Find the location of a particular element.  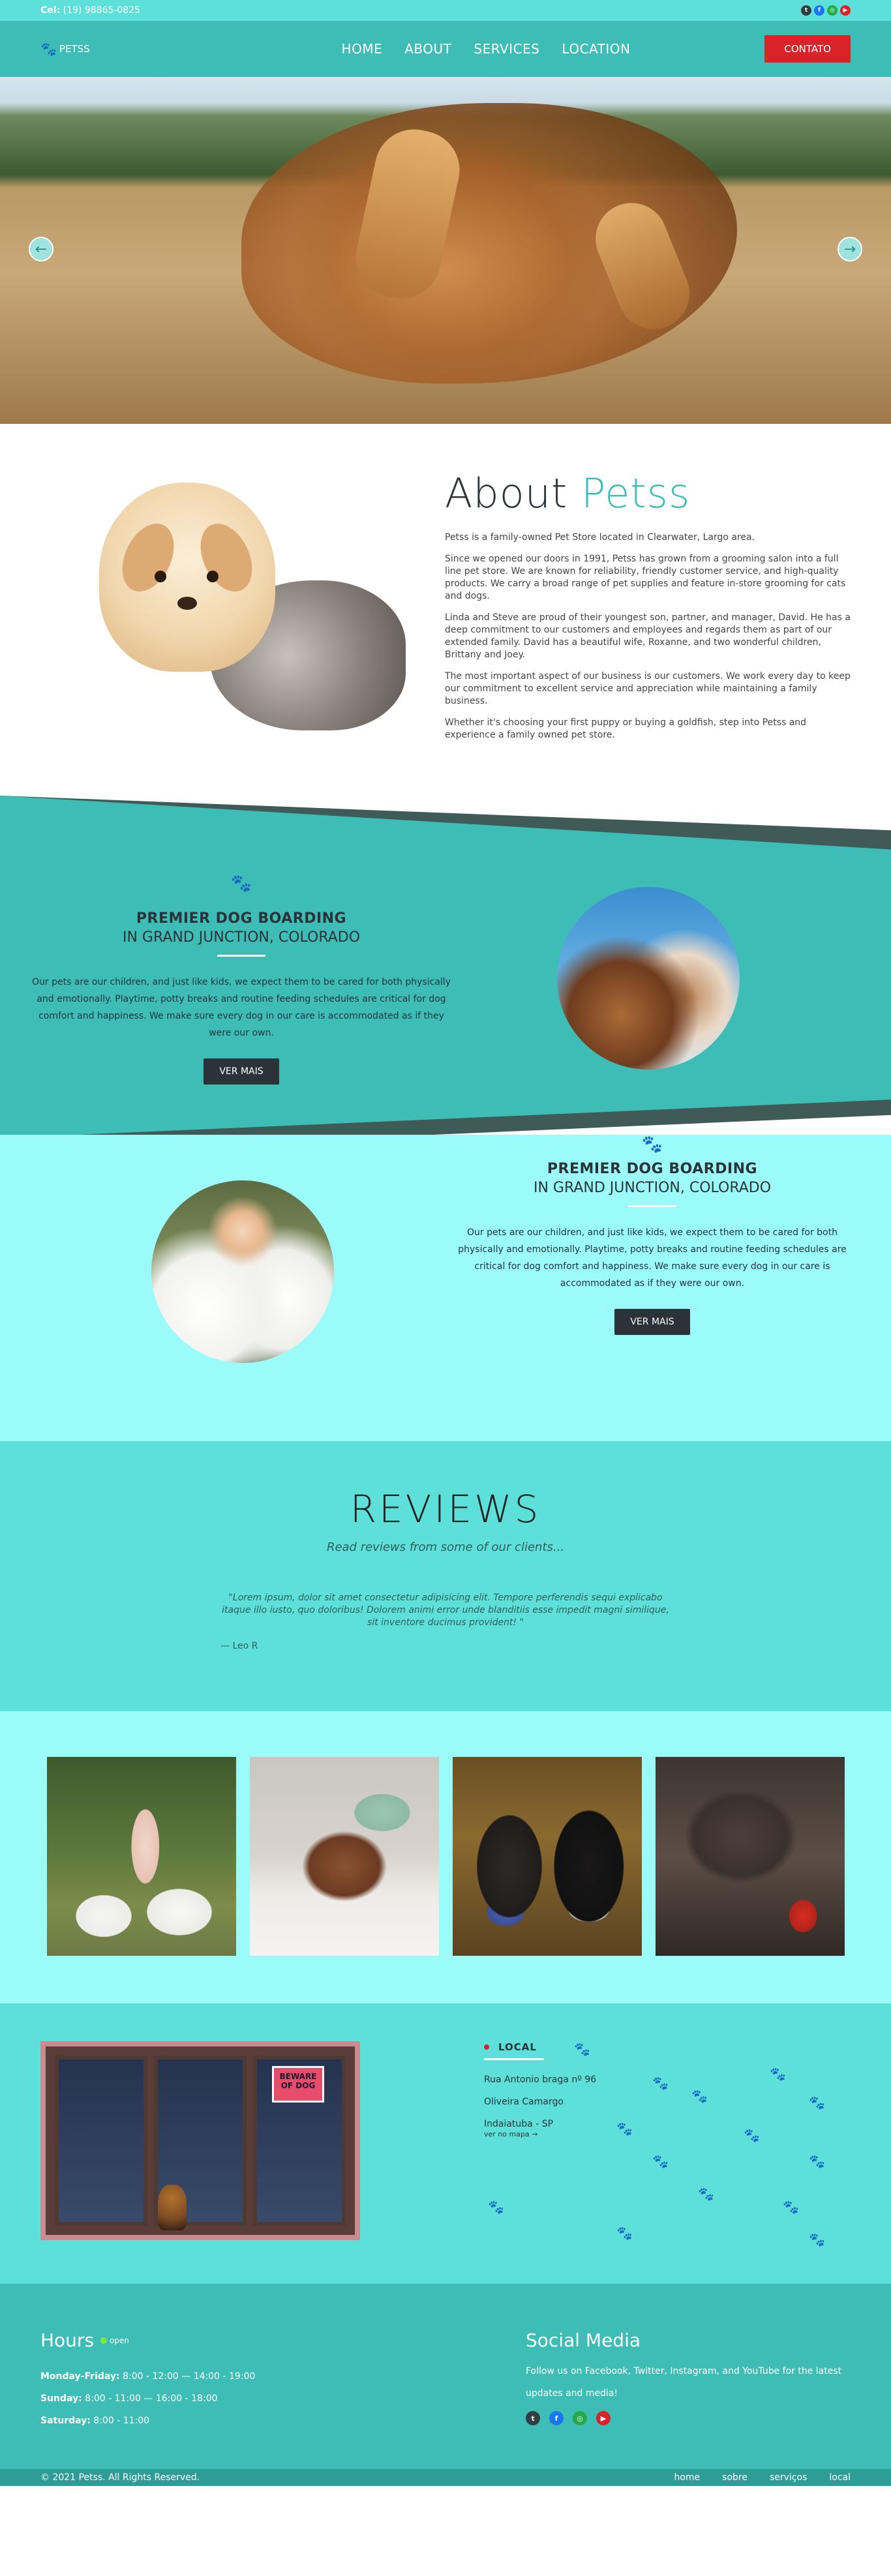

nav-menu: HOME ABOUT SERVICES LOCATION is located at coordinates (486, 49).